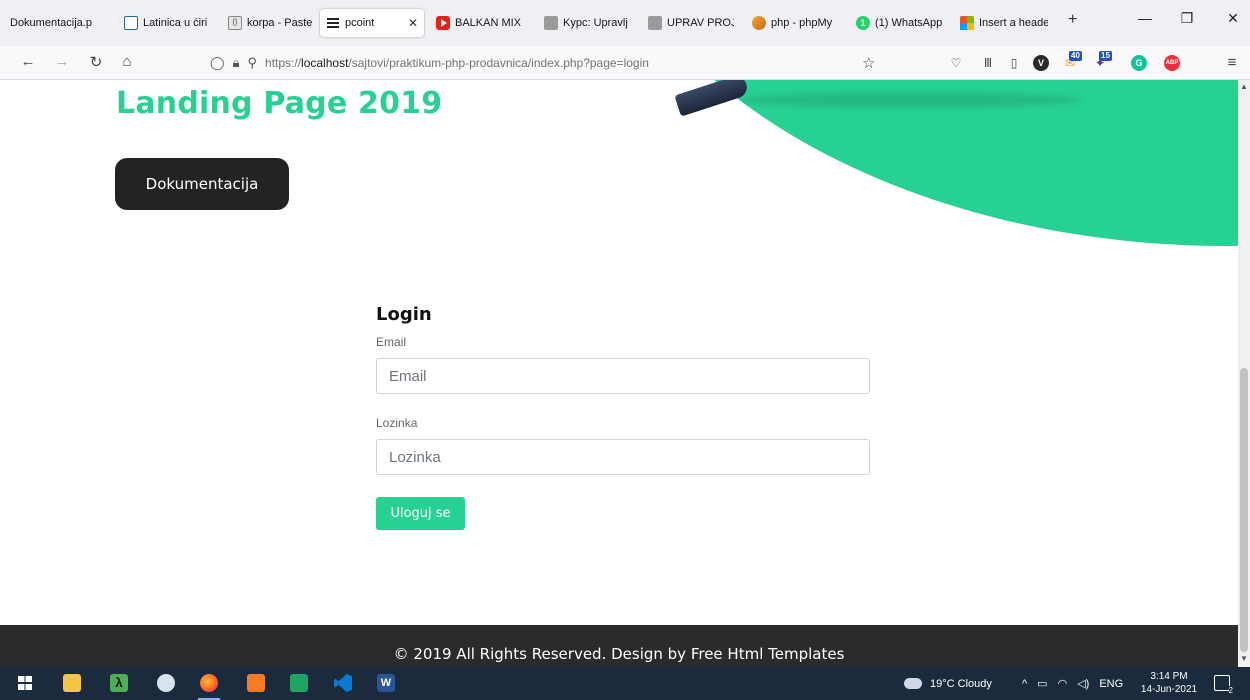 The width and height of the screenshot is (1250, 700). Describe the element at coordinates (961, 683) in the screenshot. I see `weather-text: 19°C Cloudy` at that location.